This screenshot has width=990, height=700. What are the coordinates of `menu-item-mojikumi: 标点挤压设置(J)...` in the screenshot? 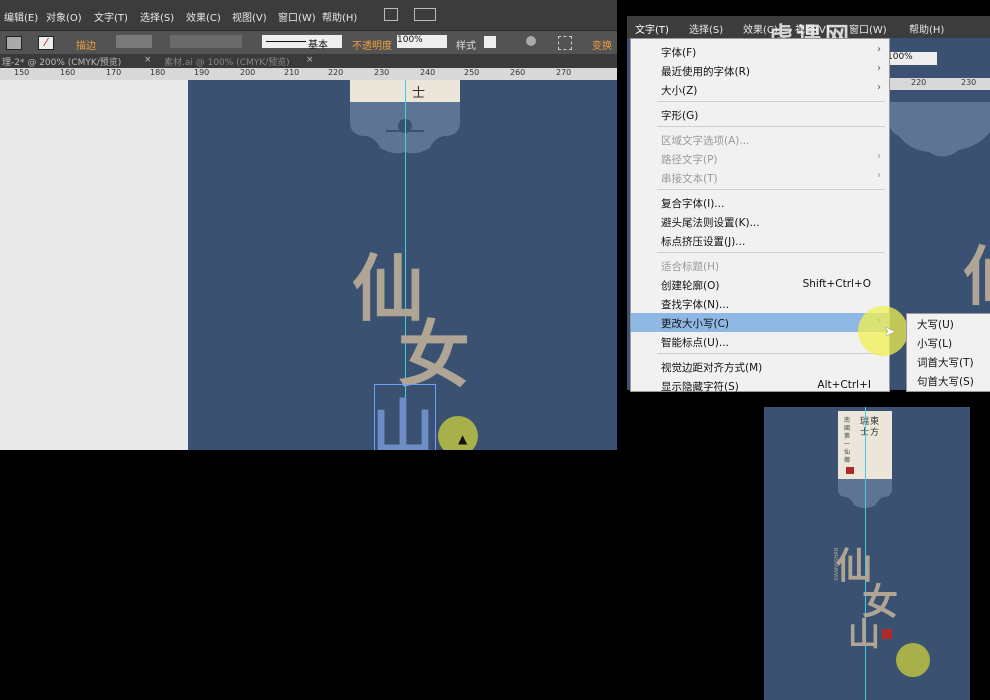 It's located at (760, 240).